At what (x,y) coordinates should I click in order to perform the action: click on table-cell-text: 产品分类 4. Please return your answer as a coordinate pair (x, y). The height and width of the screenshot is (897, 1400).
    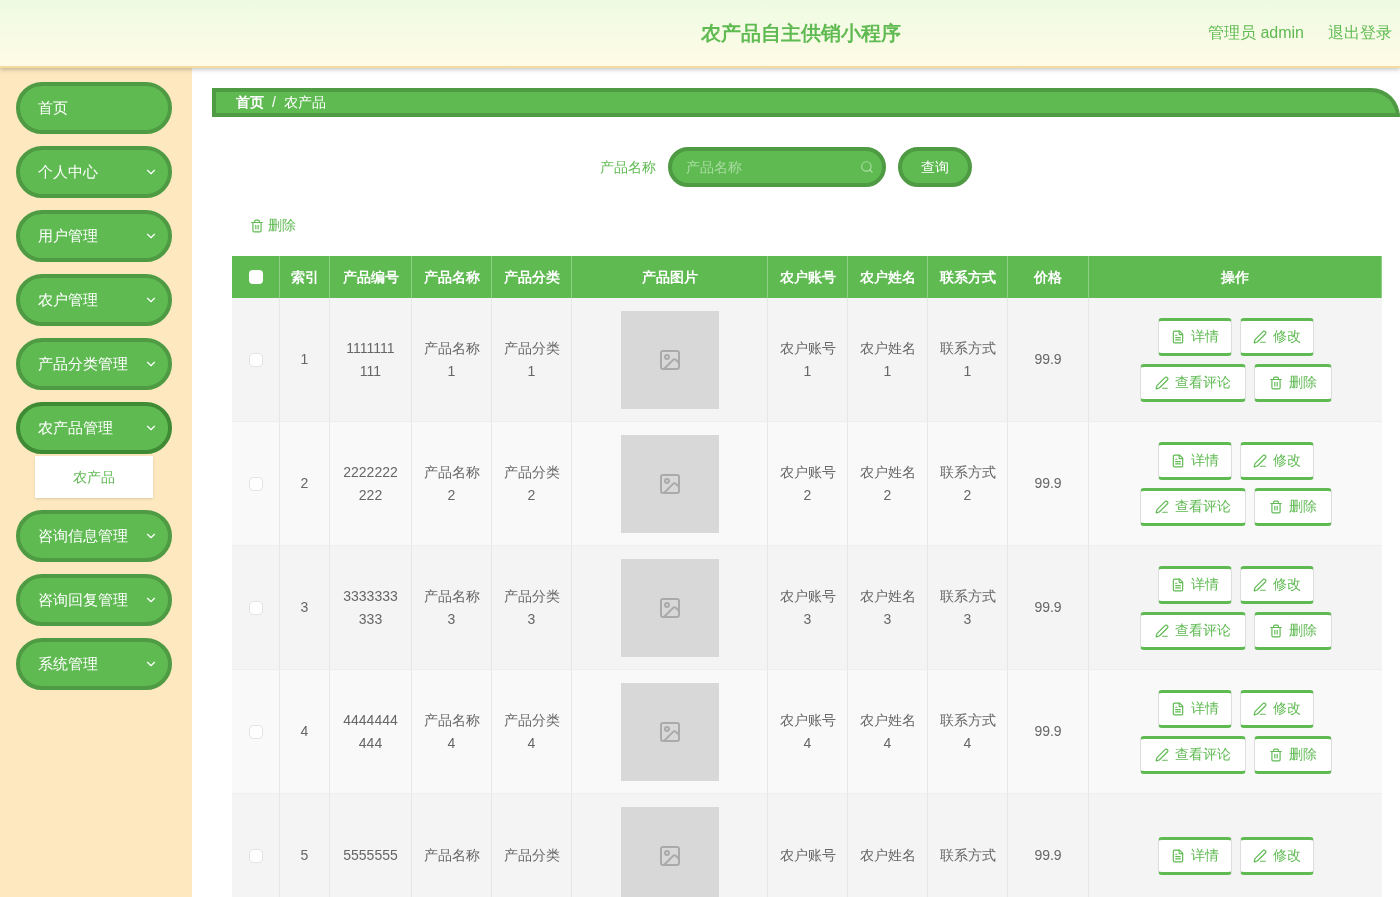
    Looking at the image, I should click on (531, 731).